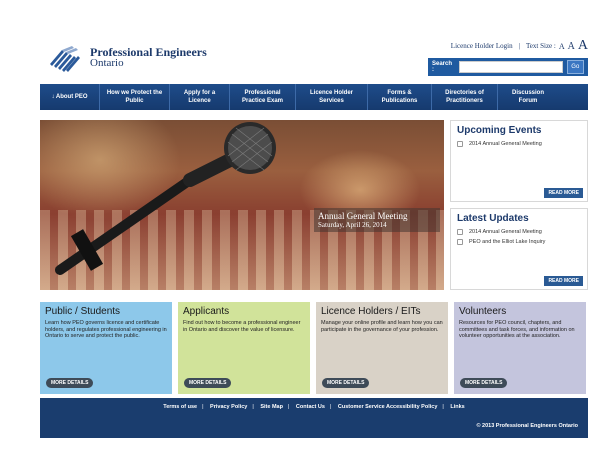 The width and height of the screenshot is (606, 464). I want to click on card-title: Volunteers, so click(520, 311).